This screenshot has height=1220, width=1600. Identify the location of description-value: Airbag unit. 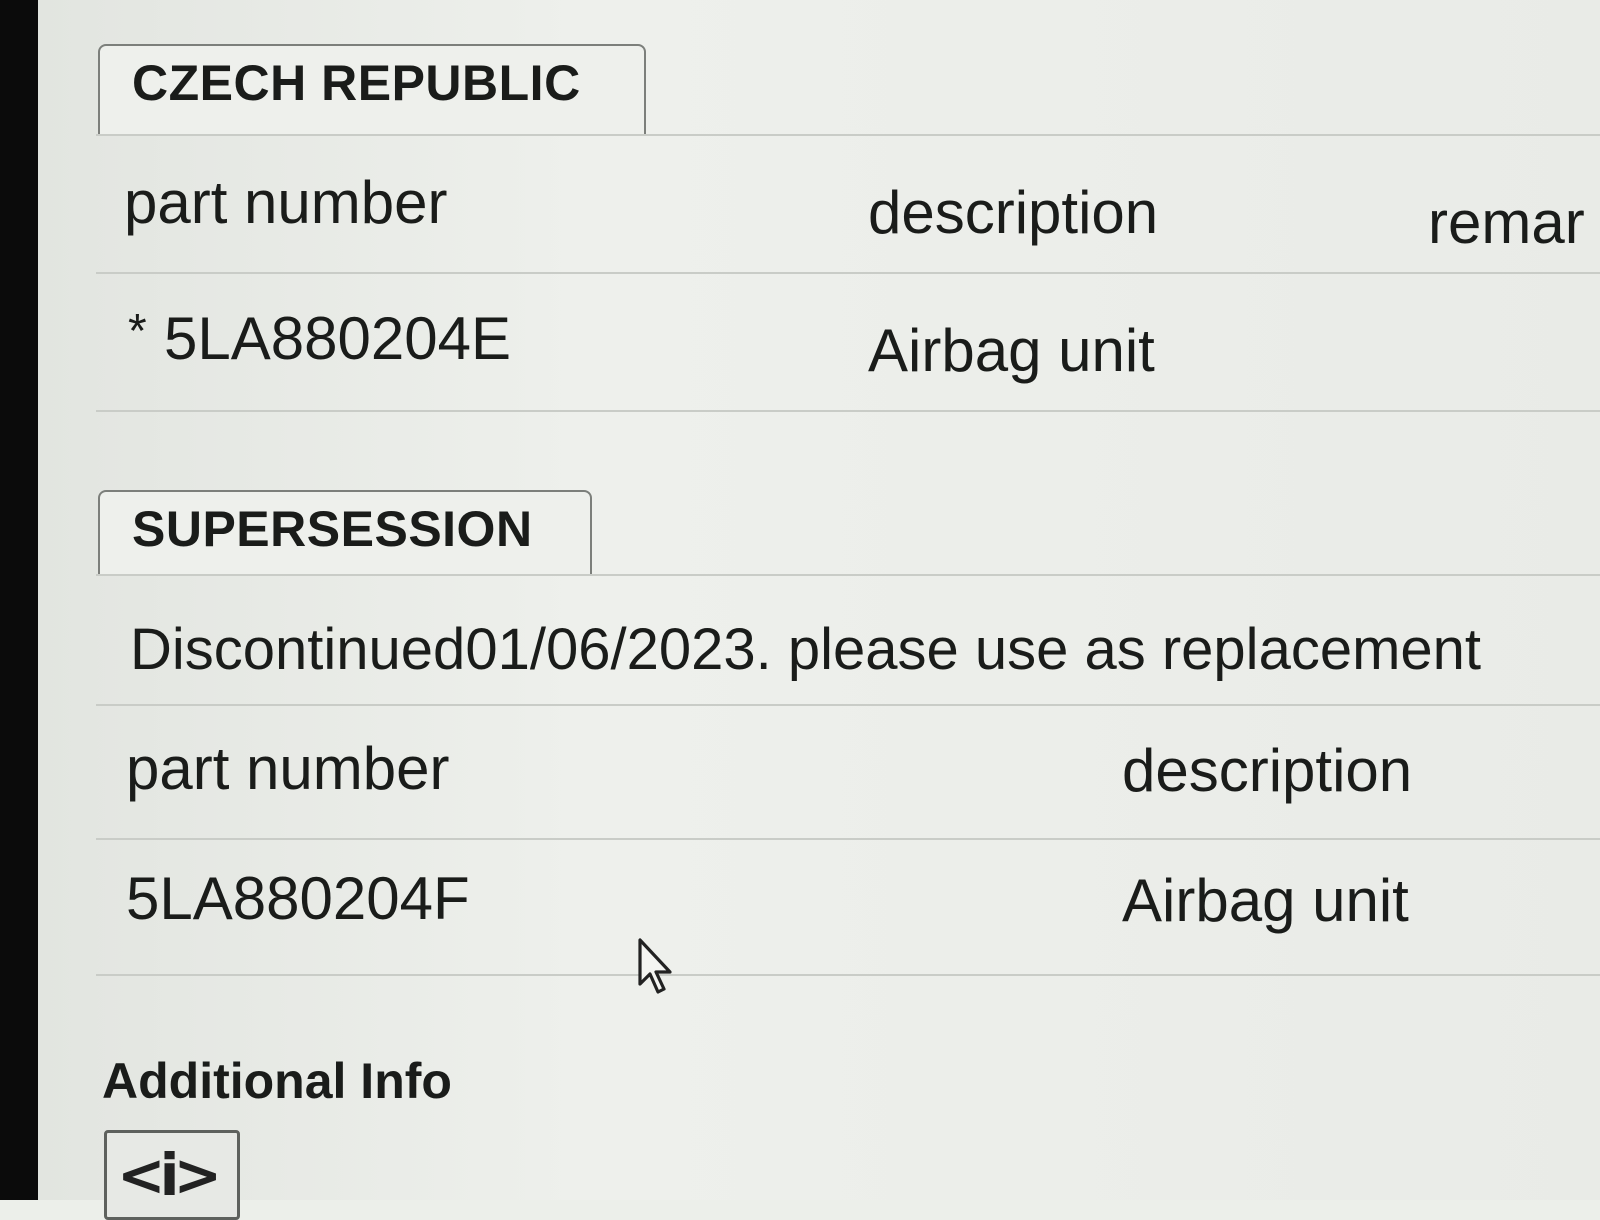
(1011, 350).